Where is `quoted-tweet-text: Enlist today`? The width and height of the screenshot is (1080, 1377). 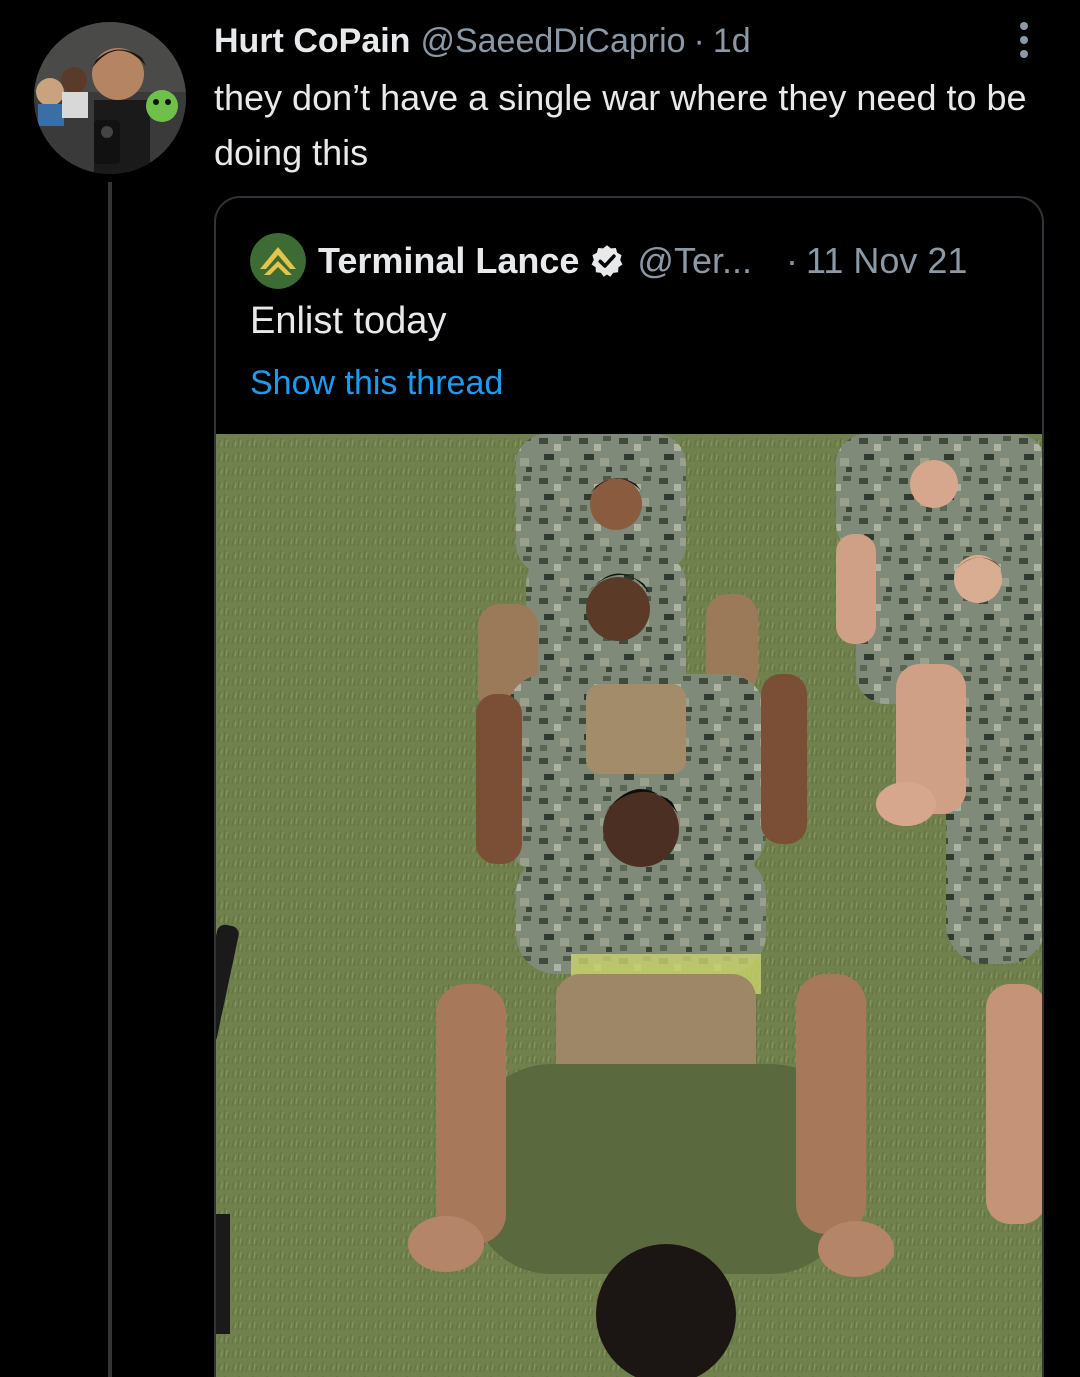 quoted-tweet-text: Enlist today is located at coordinates (348, 321).